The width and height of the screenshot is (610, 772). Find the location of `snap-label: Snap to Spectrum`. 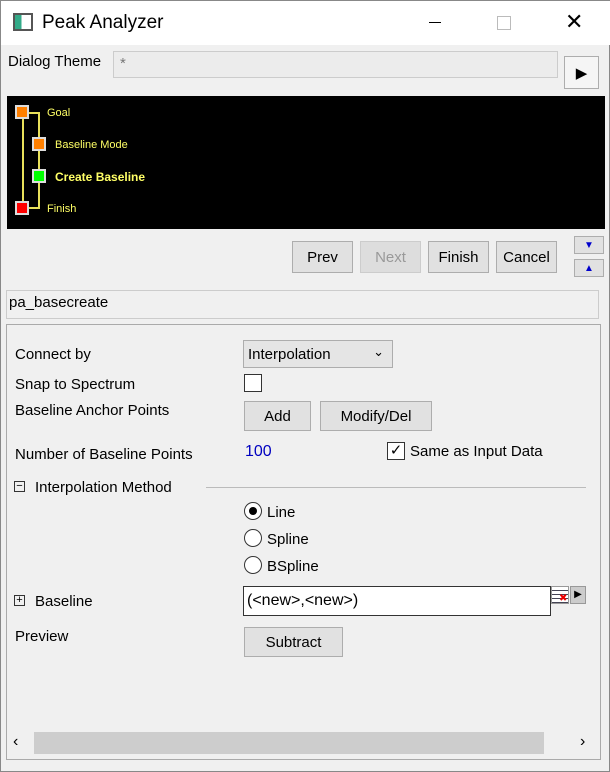

snap-label: Snap to Spectrum is located at coordinates (75, 384).